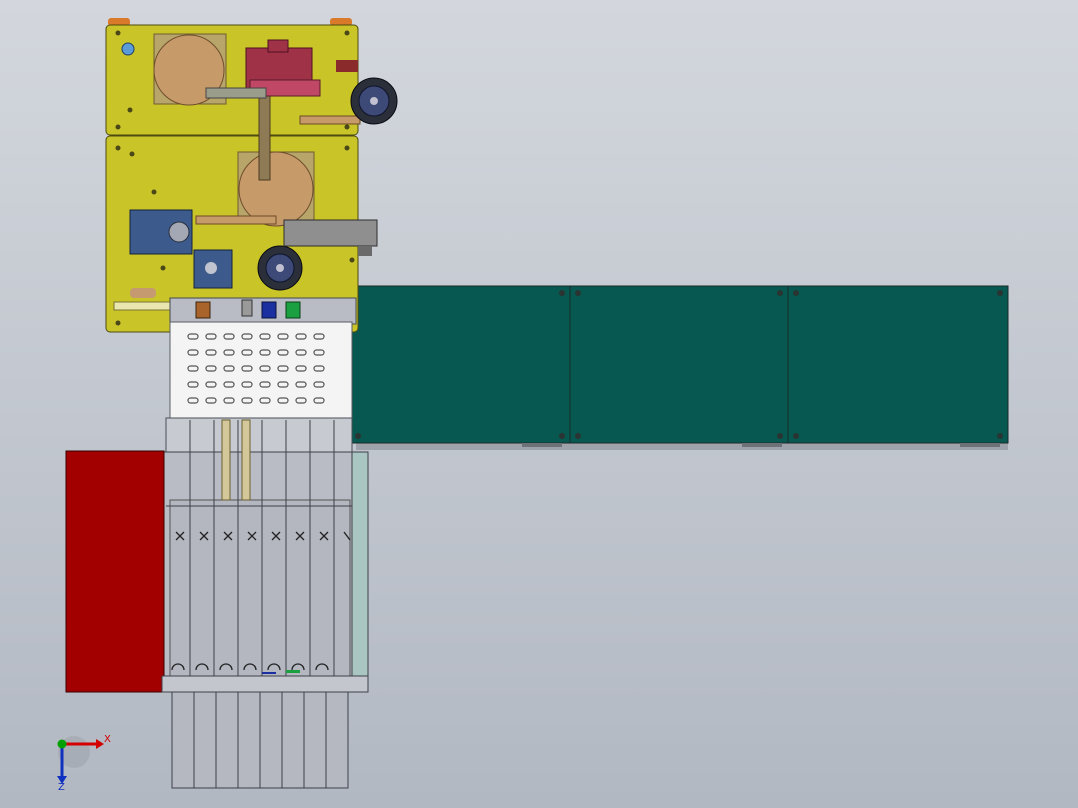  What do you see at coordinates (115, 571) in the screenshot?
I see `red-block` at bounding box center [115, 571].